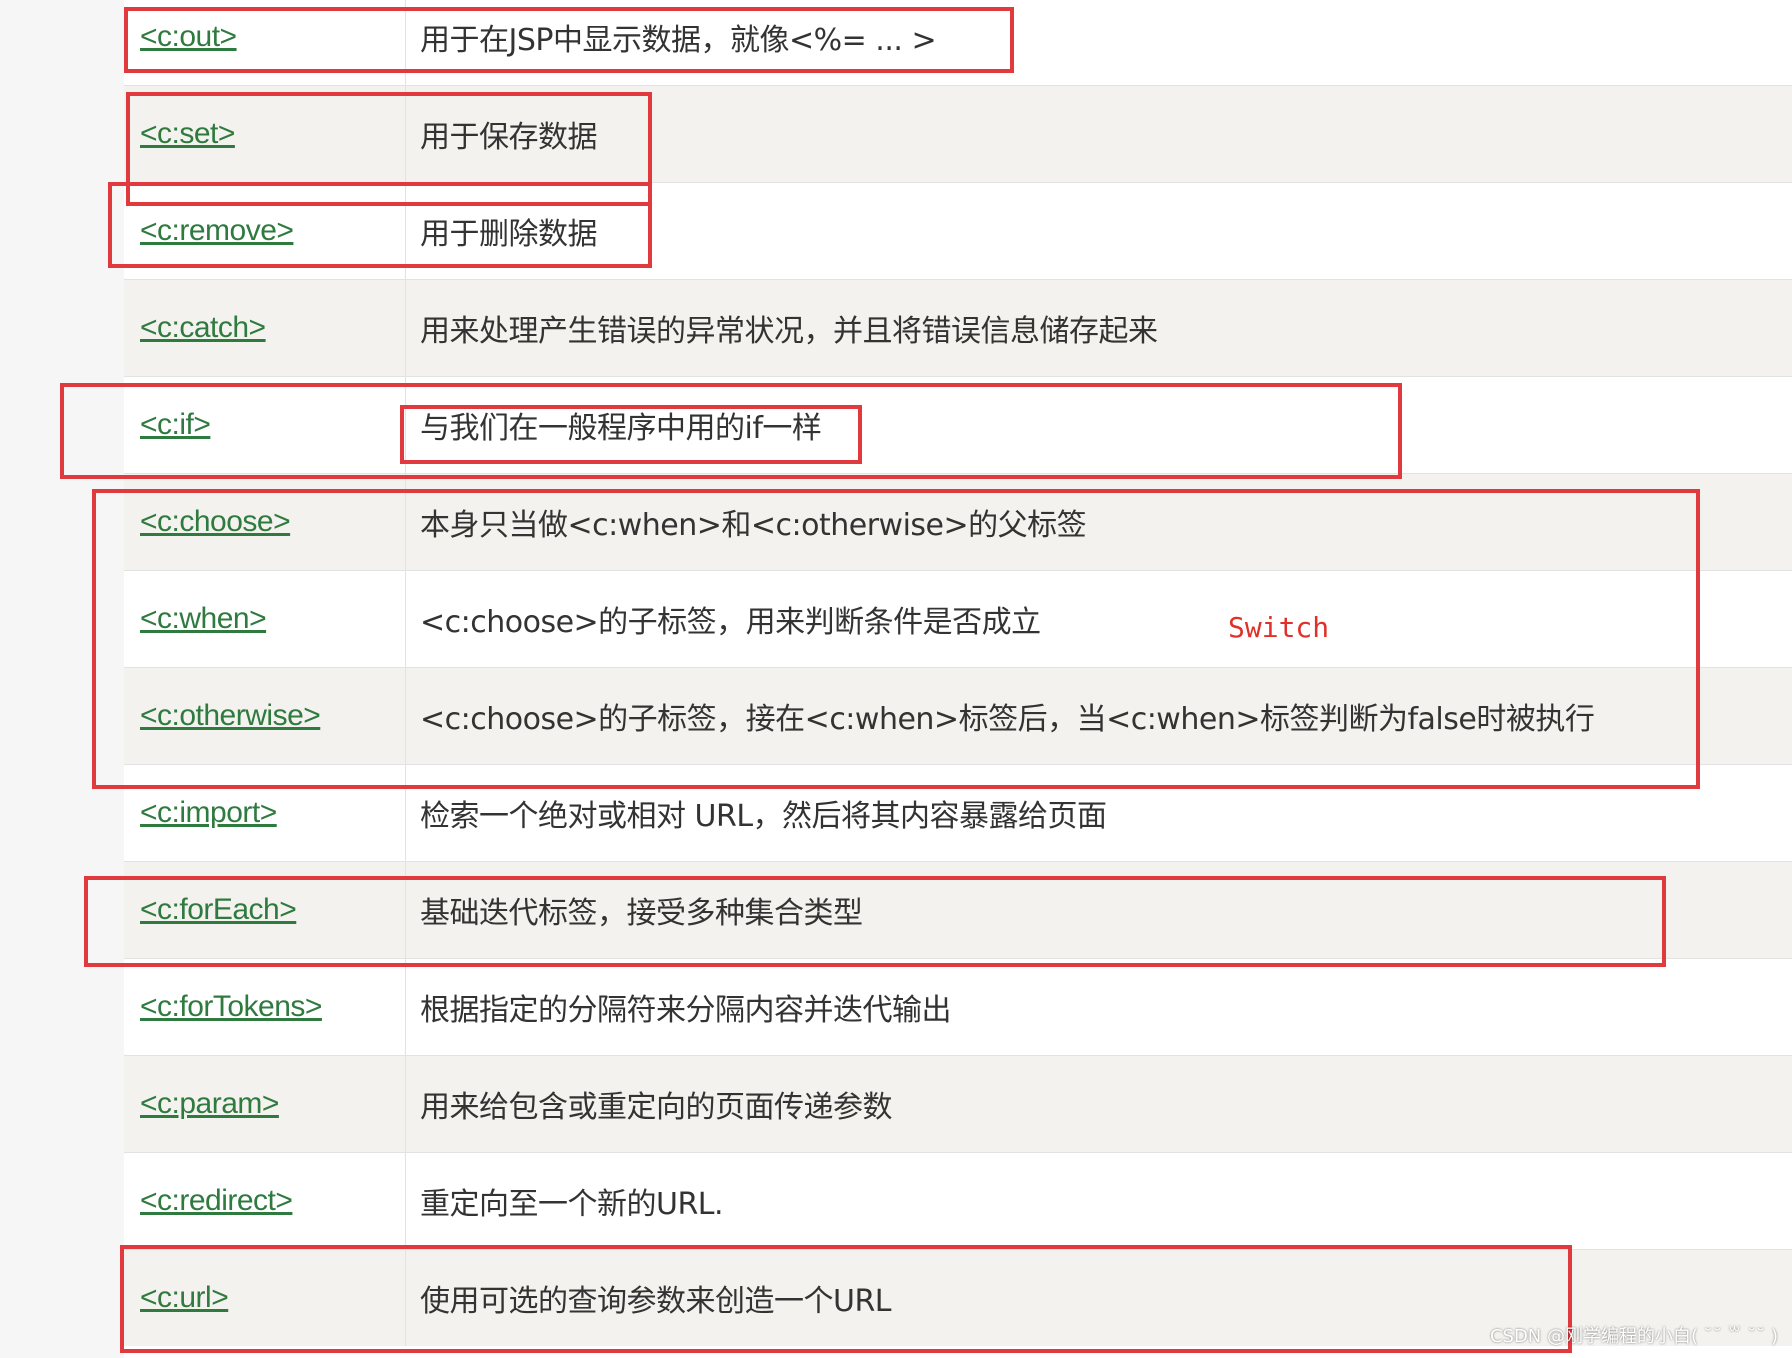  I want to click on description-cell: 与我们在一般程序中用的if一样, so click(1099, 425).